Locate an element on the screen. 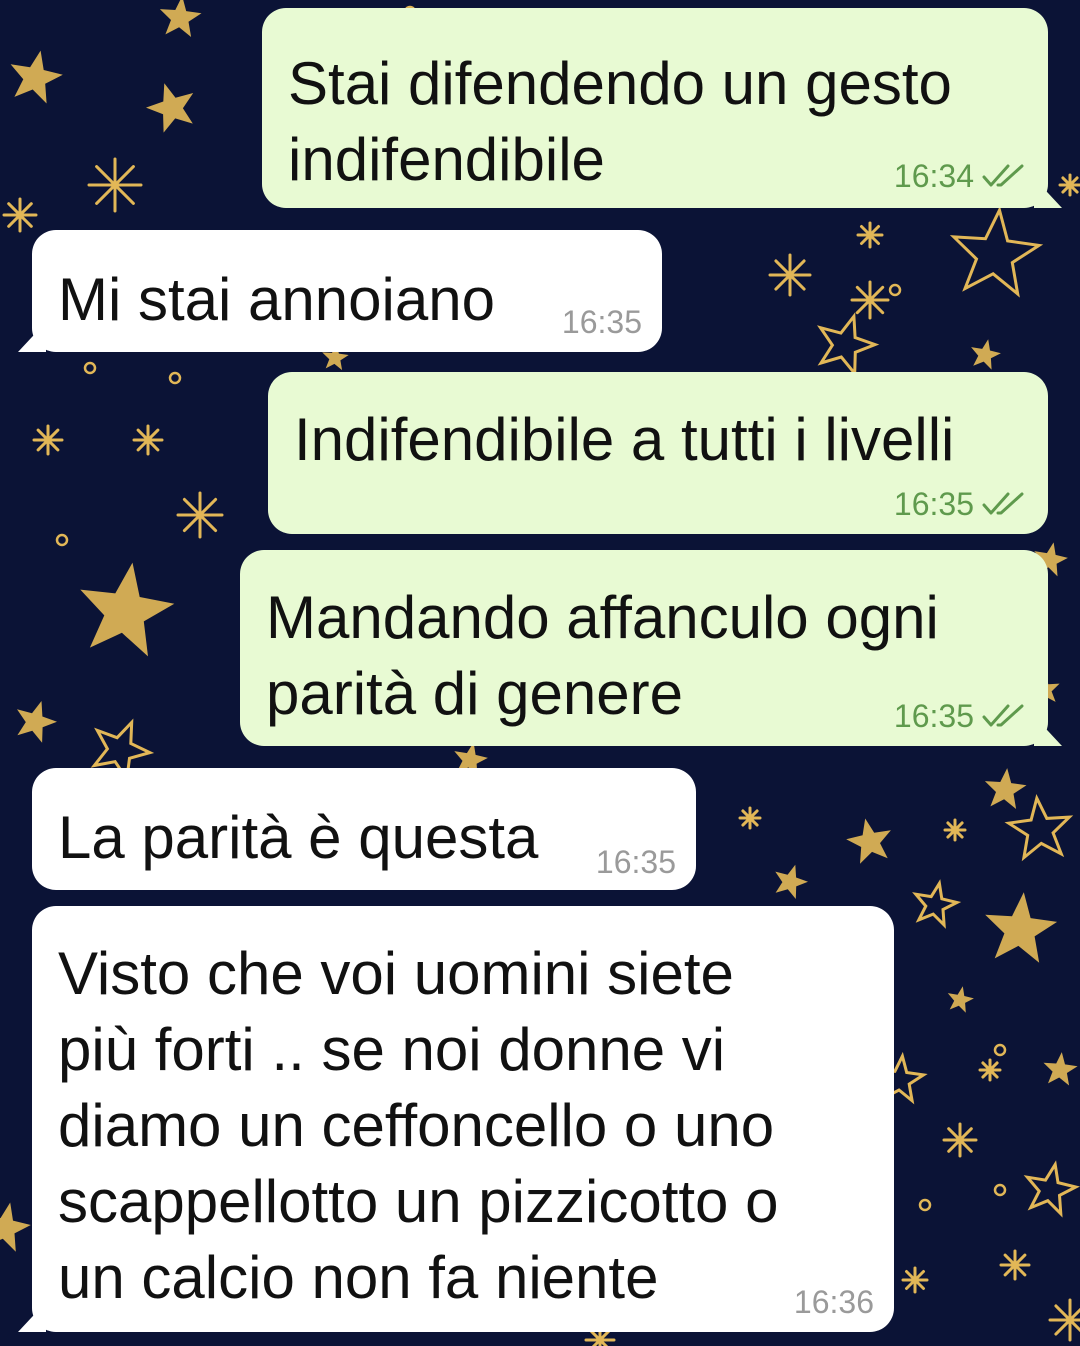  message-time: 16:36 is located at coordinates (833, 1302).